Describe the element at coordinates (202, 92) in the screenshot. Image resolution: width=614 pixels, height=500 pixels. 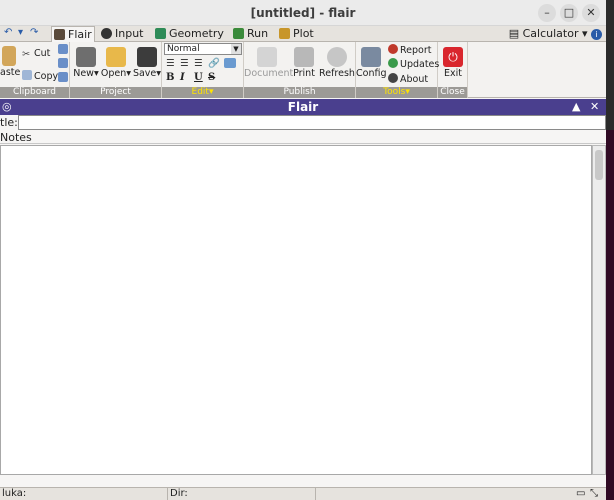
I see `edit-group-label: Edit▾` at that location.